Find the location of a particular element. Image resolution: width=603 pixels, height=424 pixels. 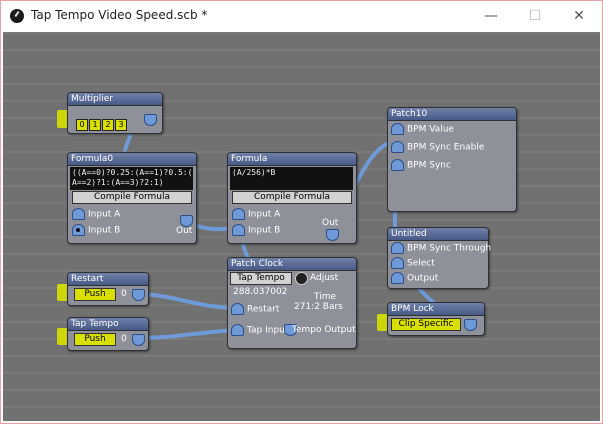

adjust-knob-icon is located at coordinates (301, 278).